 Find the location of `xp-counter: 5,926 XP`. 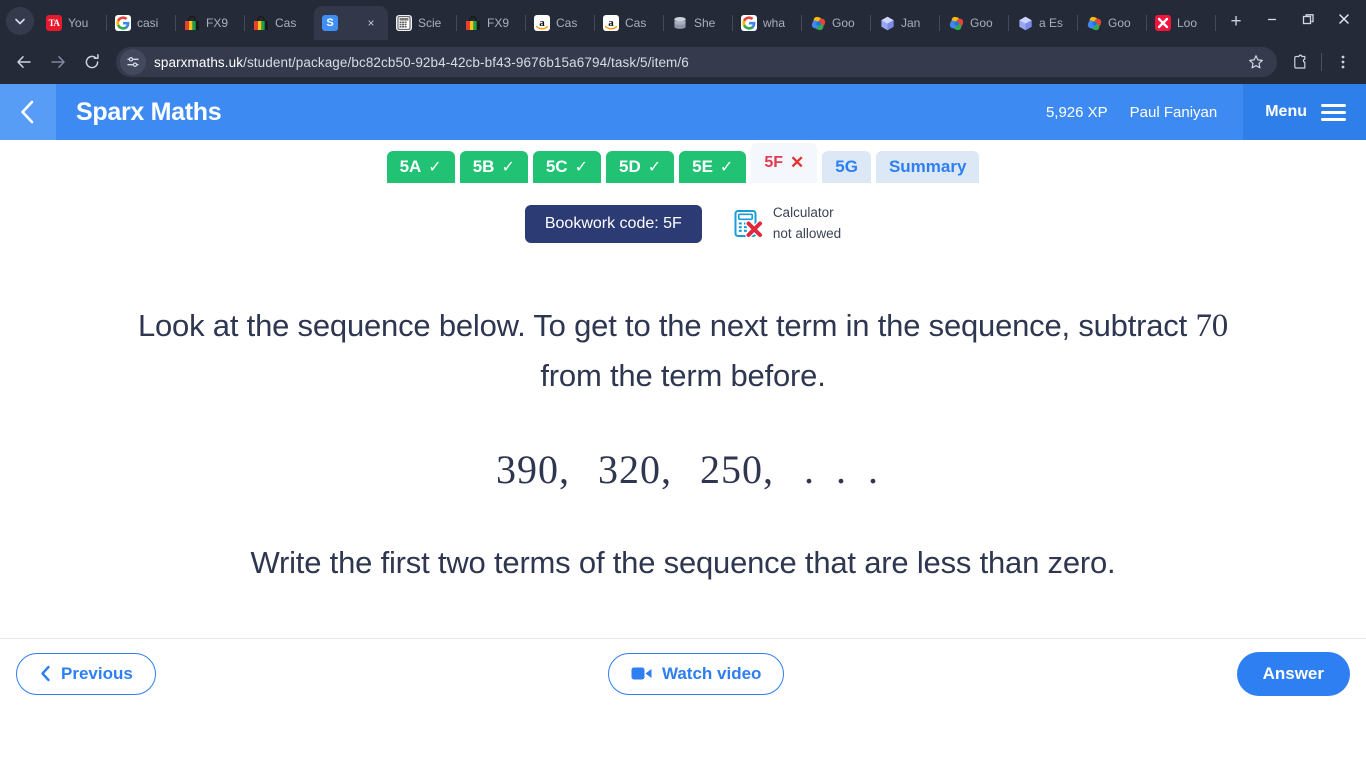

xp-counter: 5,926 XP is located at coordinates (1076, 112).